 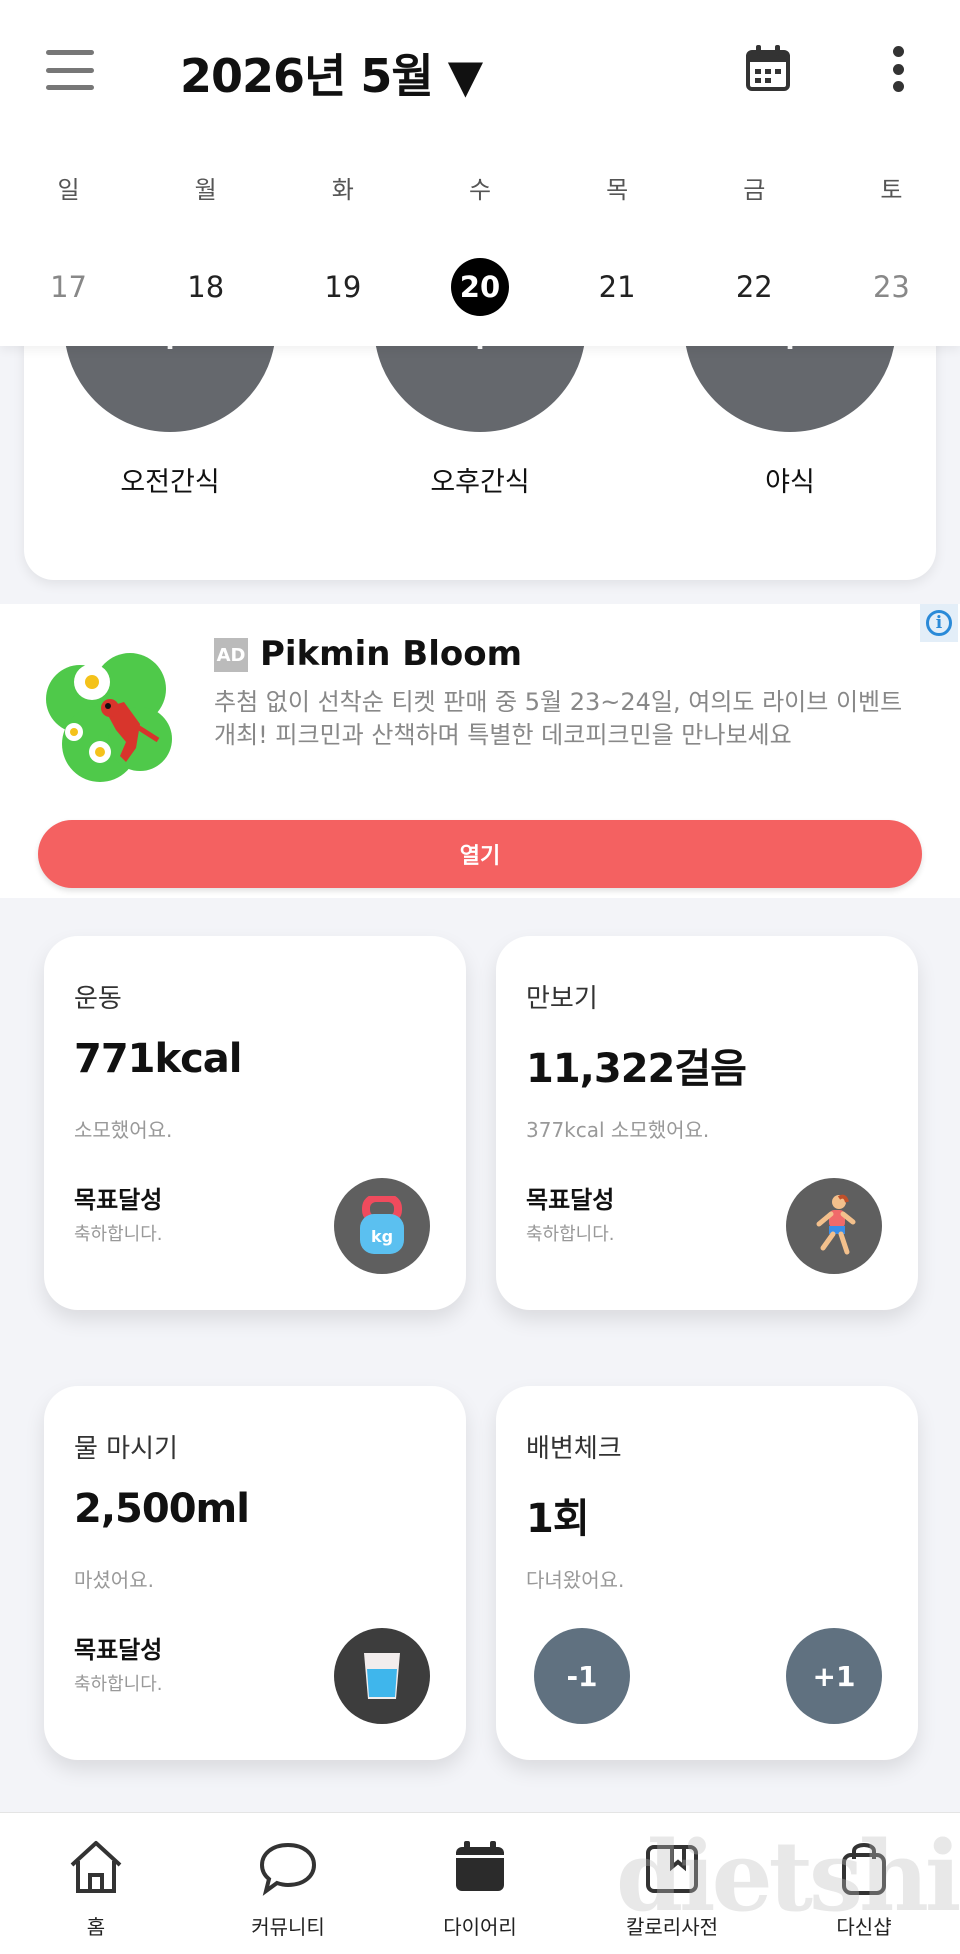 What do you see at coordinates (109, 717) in the screenshot?
I see `pikmin-bloom-logo` at bounding box center [109, 717].